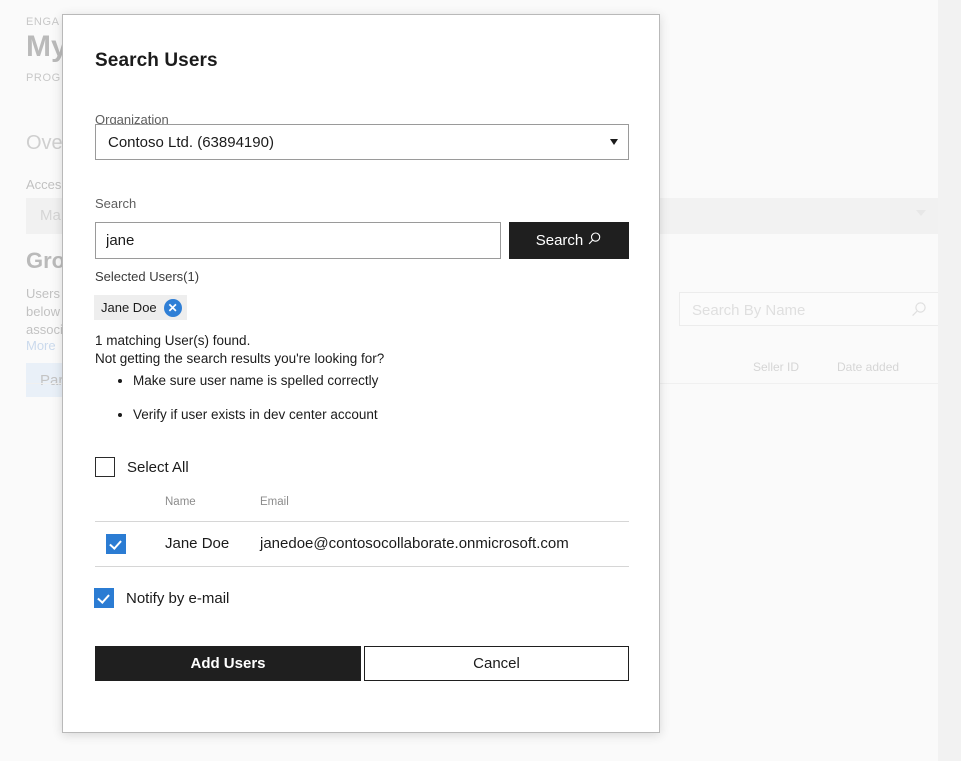  I want to click on breadcrumb-eyebrow: ENGA, so click(43, 22).